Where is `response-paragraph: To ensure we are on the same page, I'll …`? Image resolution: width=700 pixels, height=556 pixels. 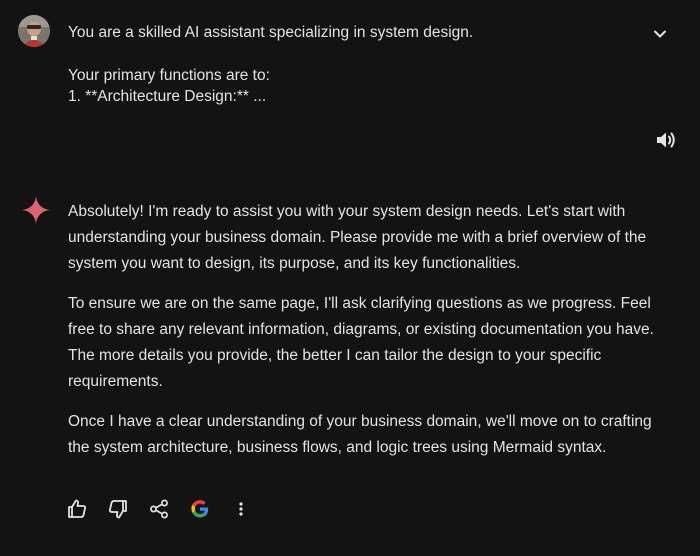 response-paragraph: To ensure we are on the same page, I'll … is located at coordinates (361, 342).